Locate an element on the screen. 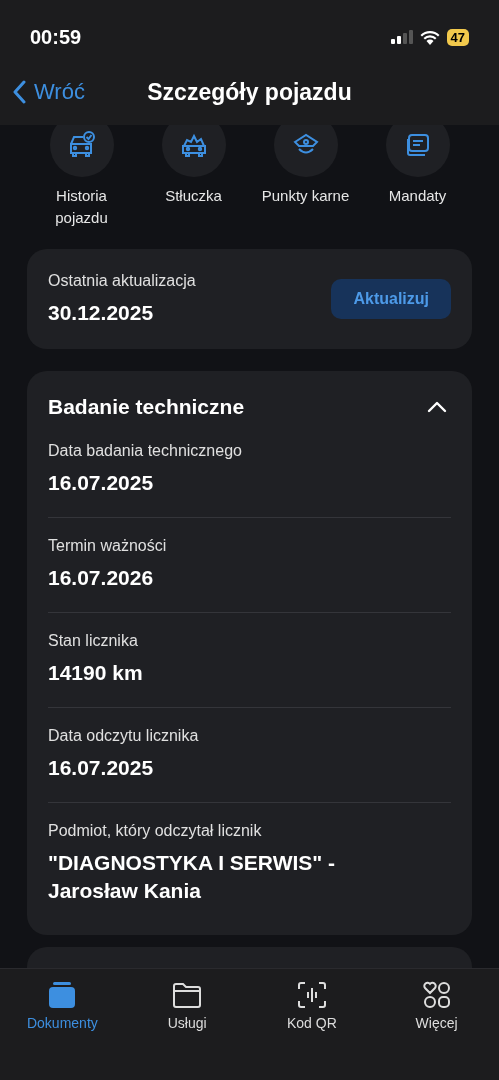  tab-bar-item: Dokumenty is located at coordinates (62, 1000).